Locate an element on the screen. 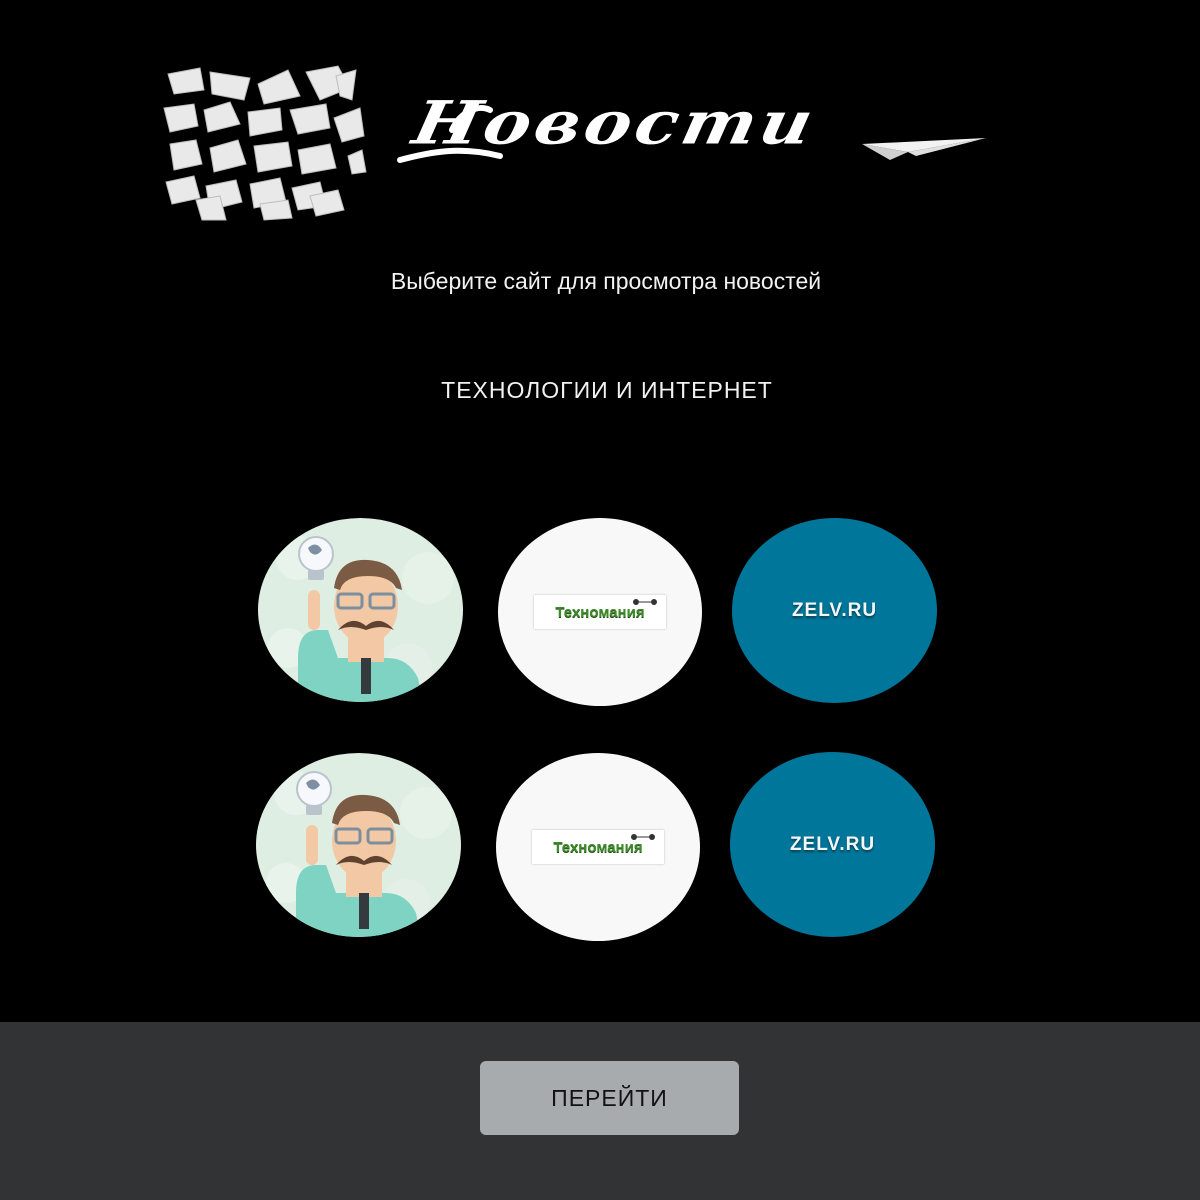 The height and width of the screenshot is (1200, 1200). site-option-zelv-2: ZELV.RU is located at coordinates (832, 844).